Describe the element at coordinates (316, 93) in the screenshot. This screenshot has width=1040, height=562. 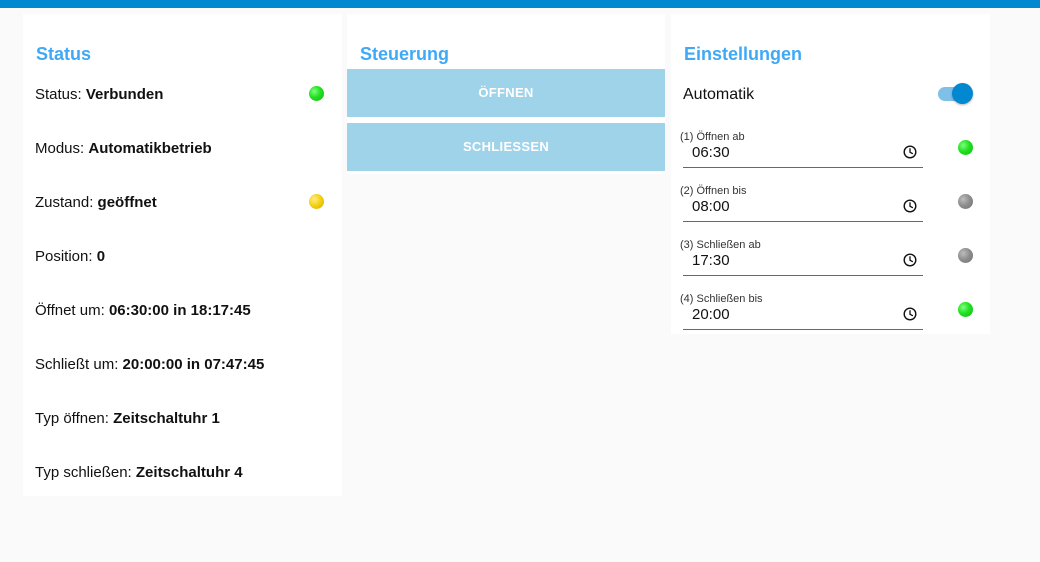
I see `connection-status-led-icon` at that location.